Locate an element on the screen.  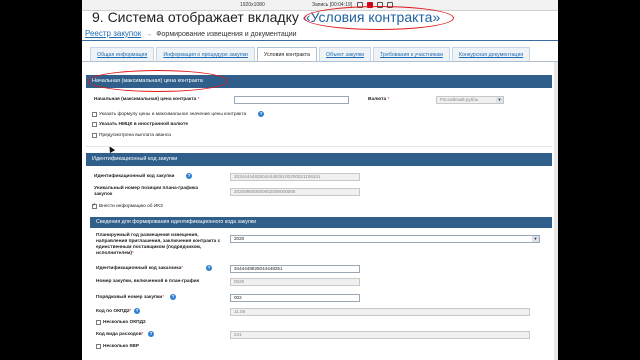
plan-position-field: 202099500000002008000066 is located at coordinates (295, 192).